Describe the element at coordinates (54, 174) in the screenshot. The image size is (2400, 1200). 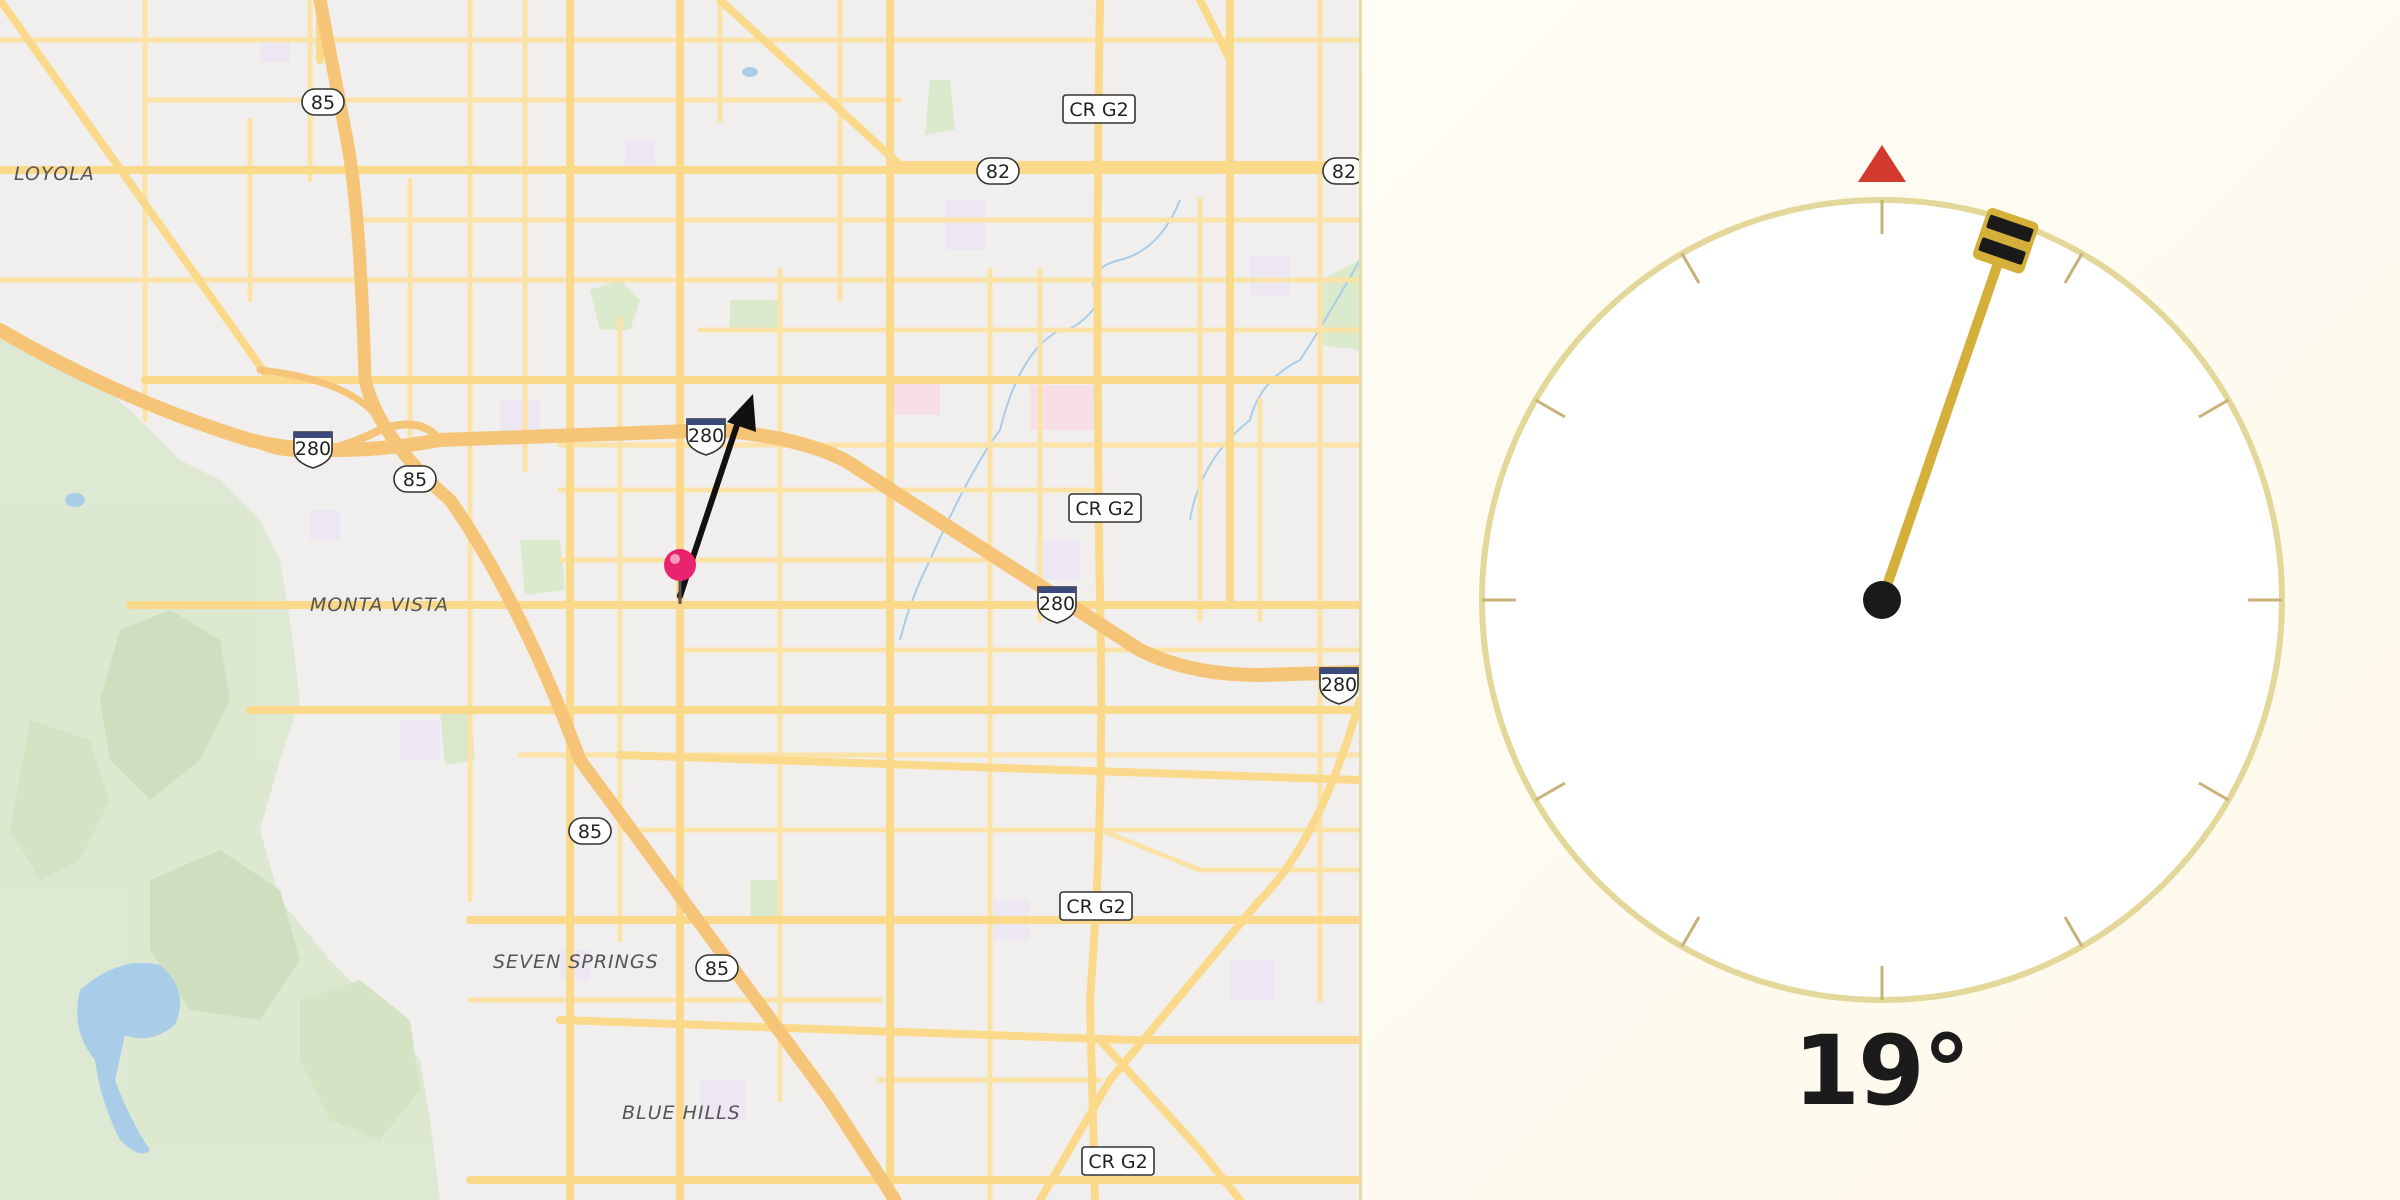
I see `place-label-loyola: LOYOLA` at that location.